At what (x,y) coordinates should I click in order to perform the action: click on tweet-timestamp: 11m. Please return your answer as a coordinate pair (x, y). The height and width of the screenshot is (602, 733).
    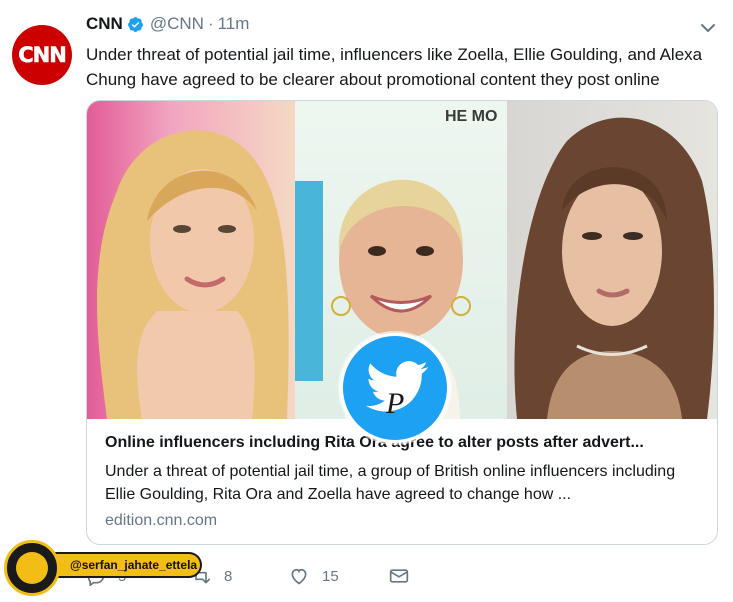
    Looking at the image, I should click on (234, 24).